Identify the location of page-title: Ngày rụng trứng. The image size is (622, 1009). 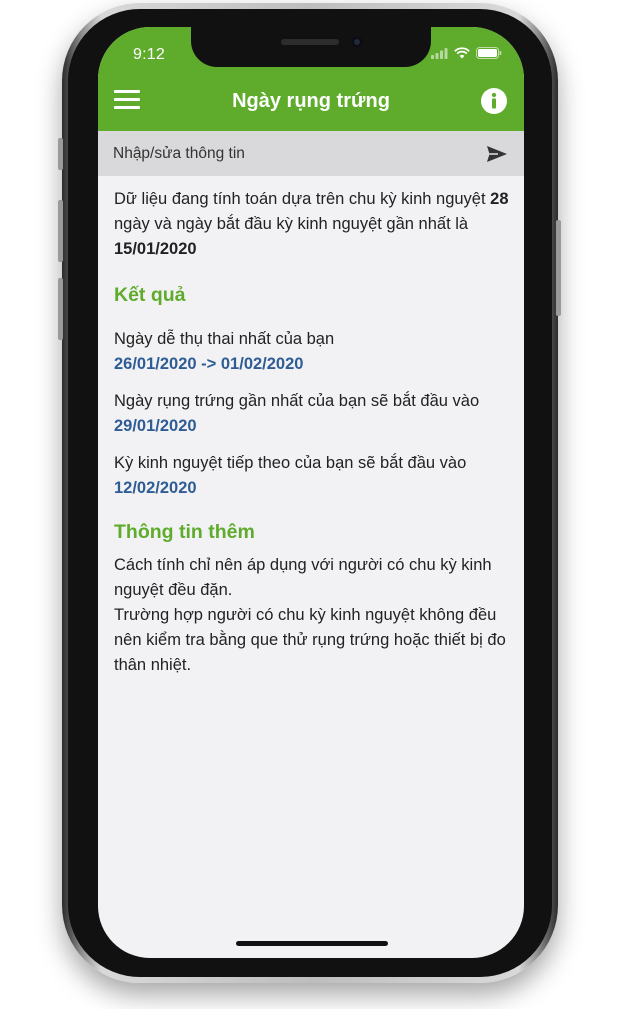
(311, 101).